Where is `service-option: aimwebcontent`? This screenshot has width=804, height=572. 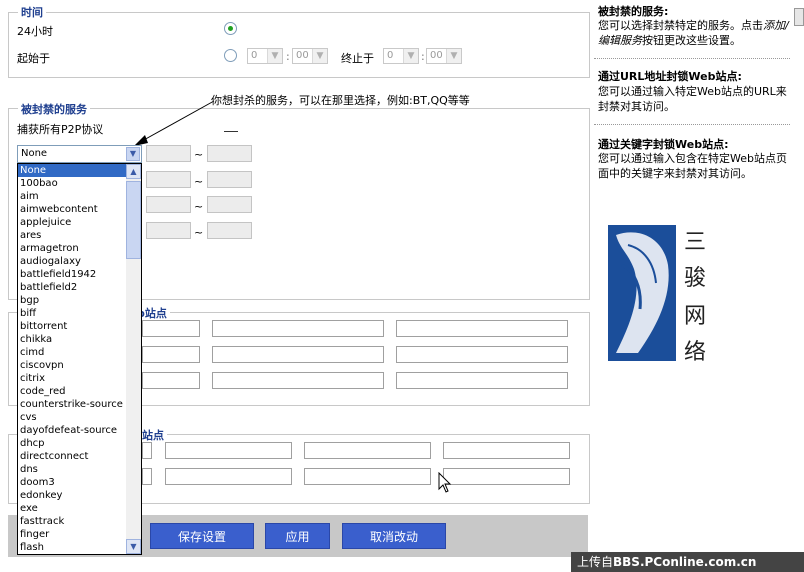
service-option: aimwebcontent is located at coordinates (73, 209).